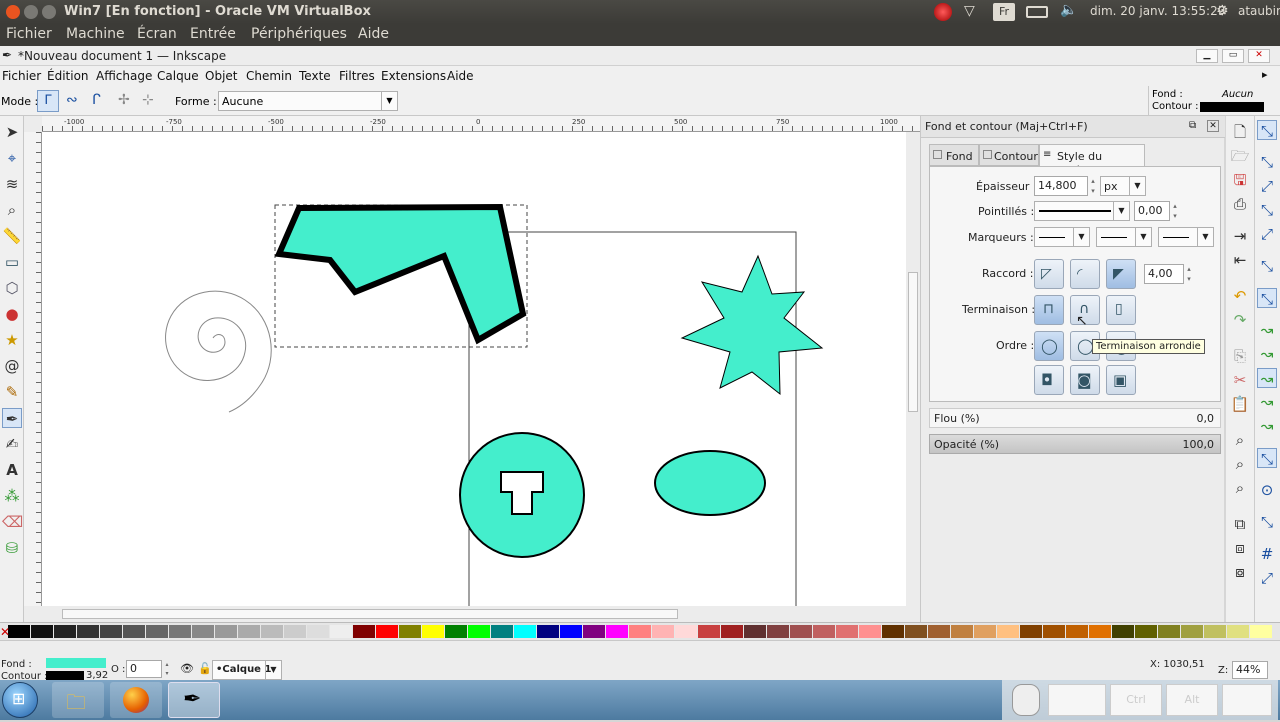 The image size is (1280, 722). Describe the element at coordinates (1259, 56) in the screenshot. I see `close-button: ✕` at that location.